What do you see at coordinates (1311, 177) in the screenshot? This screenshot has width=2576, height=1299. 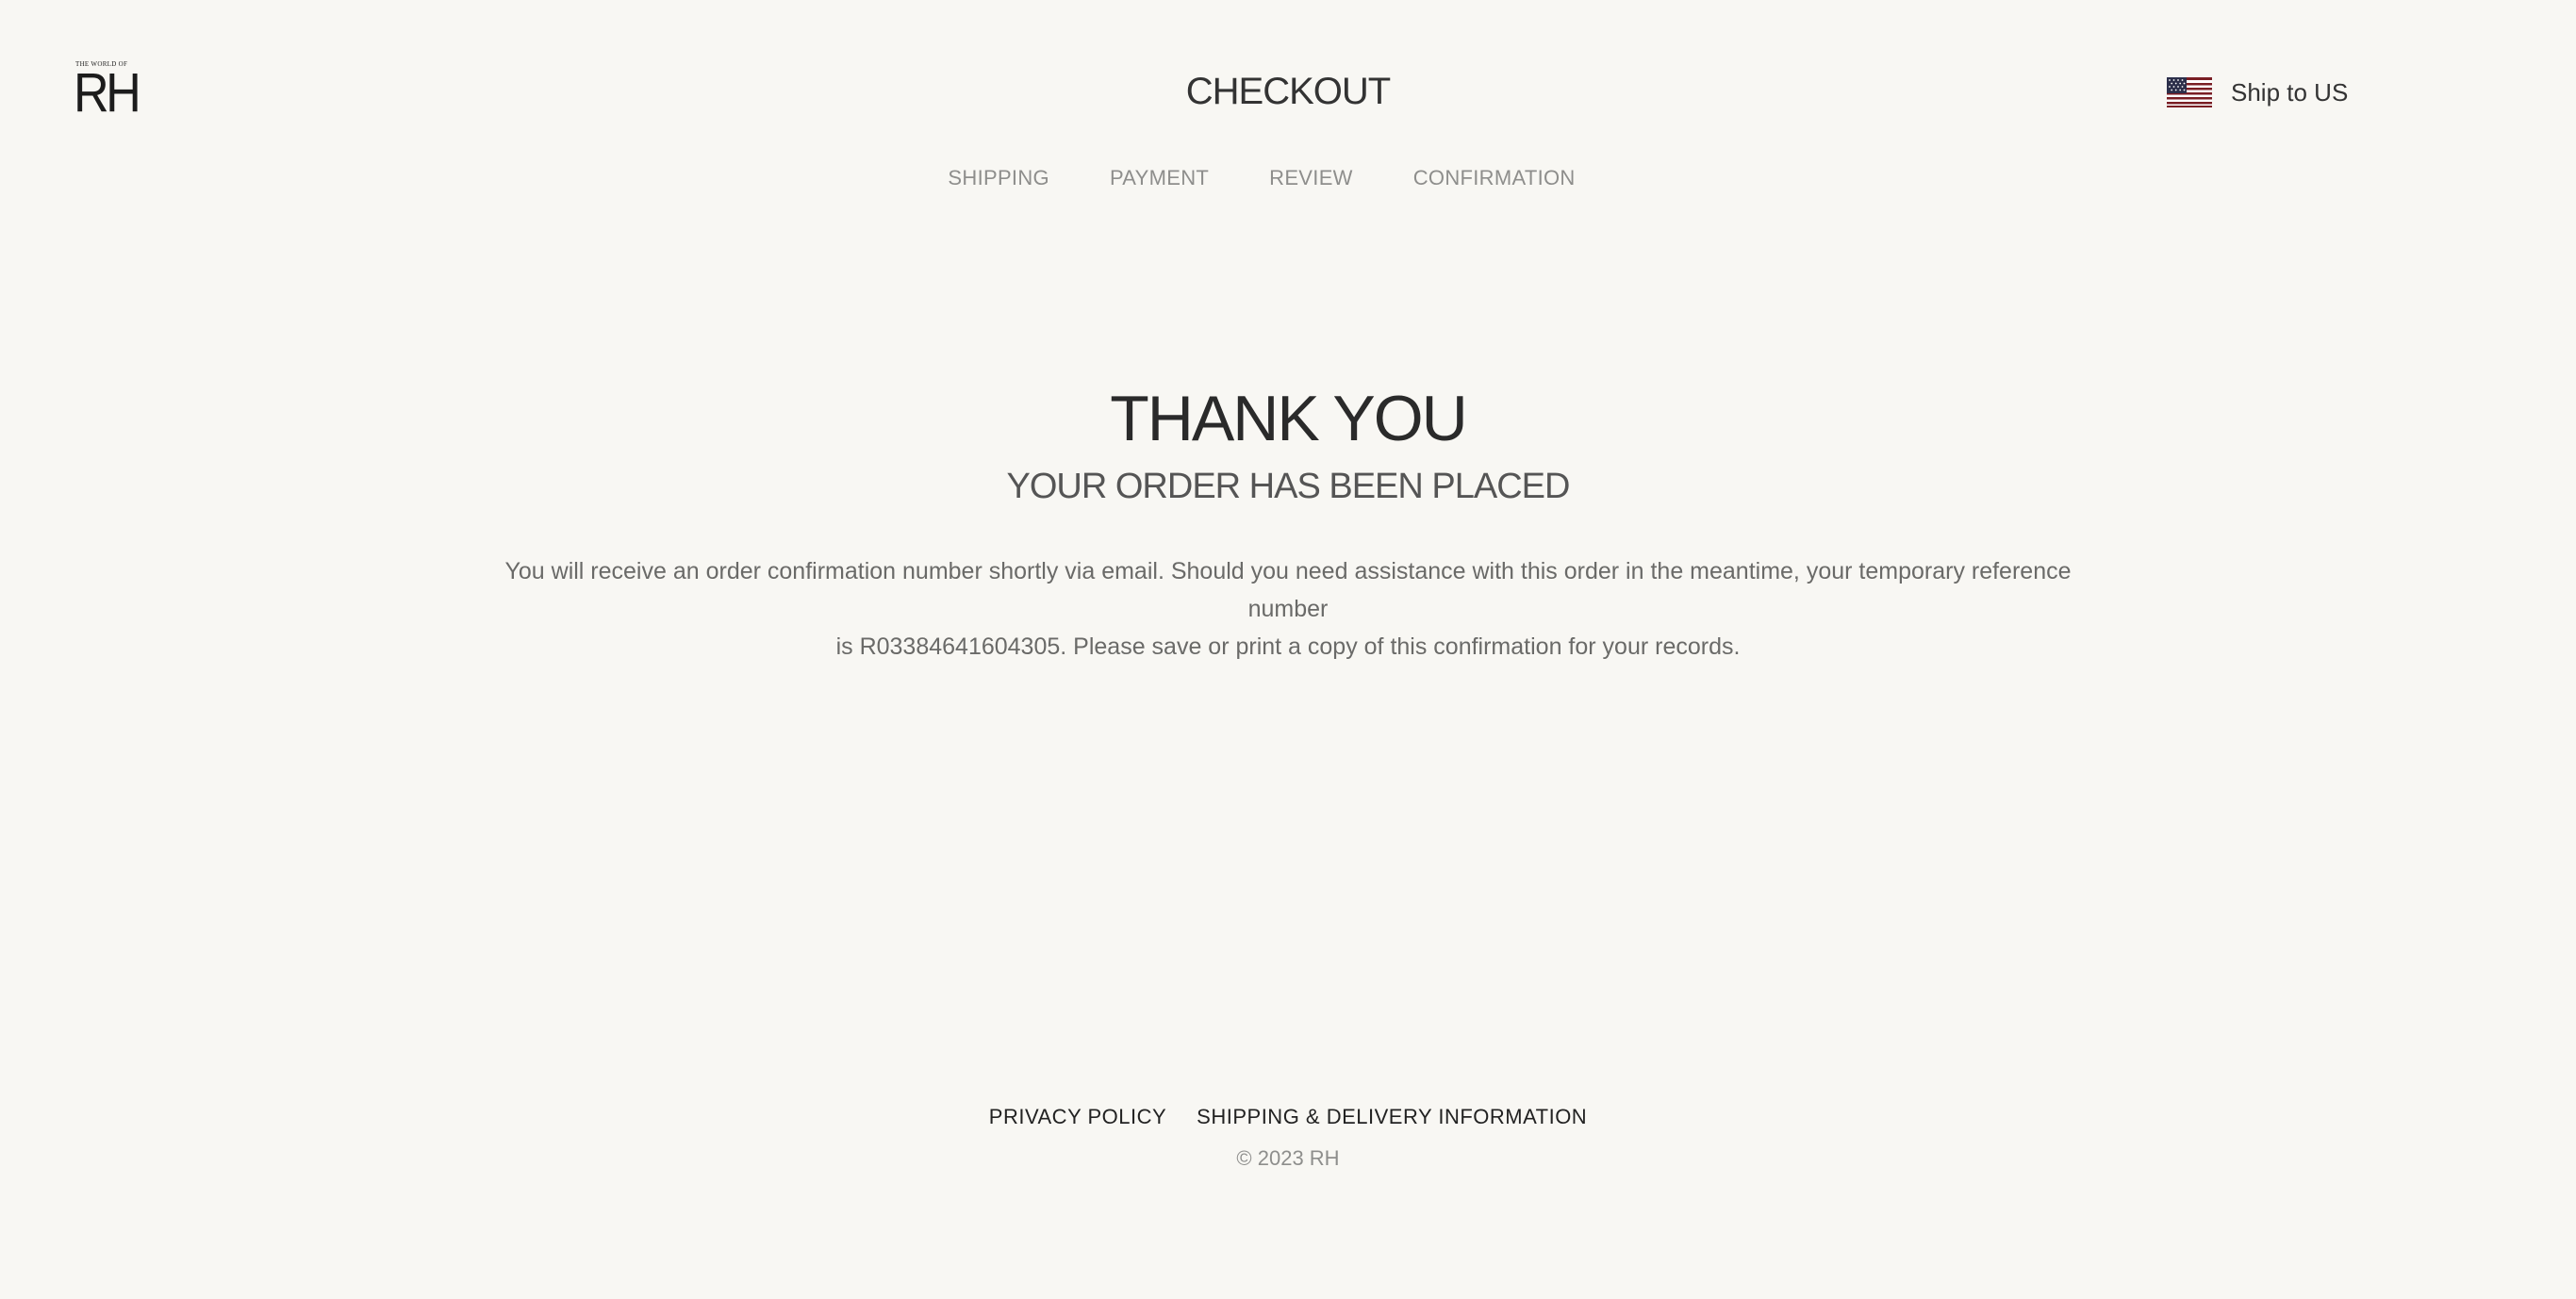 I see `step-review: REVIEW` at bounding box center [1311, 177].